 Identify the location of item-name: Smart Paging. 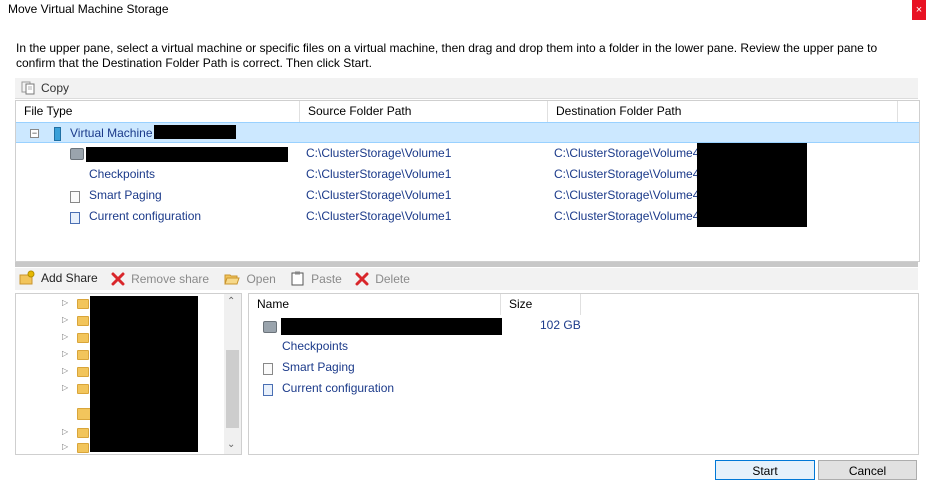
(318, 367).